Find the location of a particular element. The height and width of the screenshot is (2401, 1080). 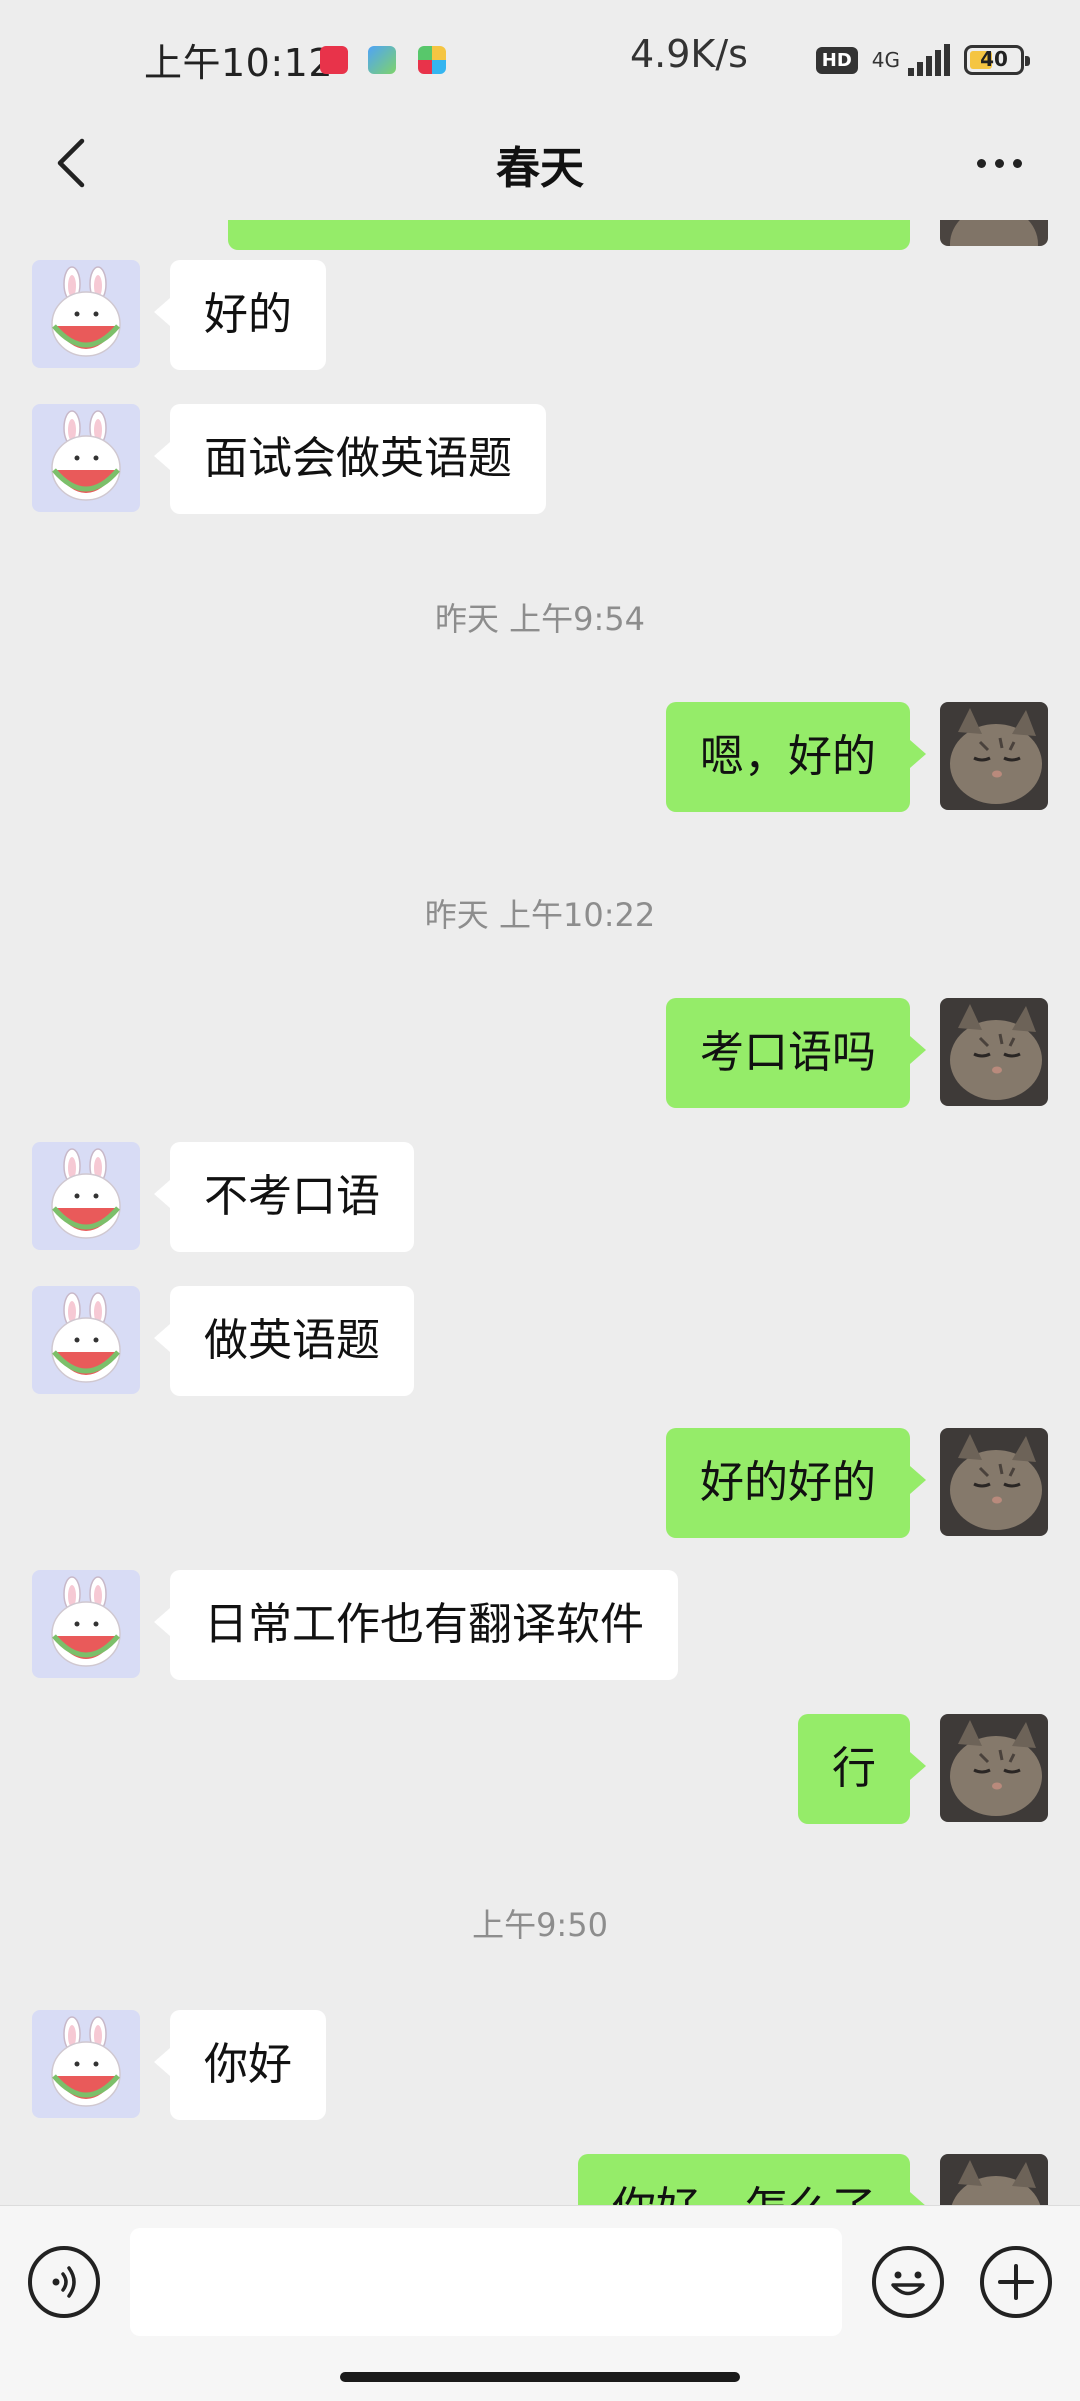

gallery-app-icon is located at coordinates (382, 60).